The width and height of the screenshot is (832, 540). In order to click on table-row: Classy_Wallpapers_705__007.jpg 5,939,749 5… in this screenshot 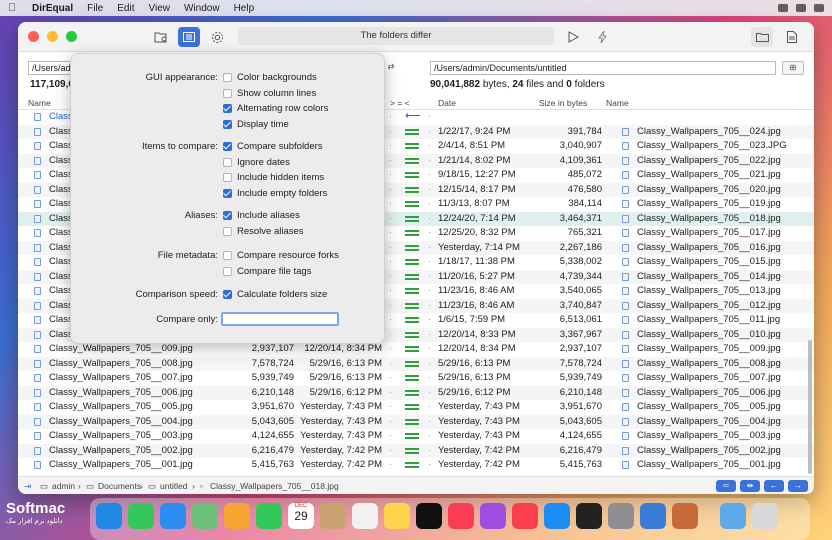, I will do `click(416, 378)`.